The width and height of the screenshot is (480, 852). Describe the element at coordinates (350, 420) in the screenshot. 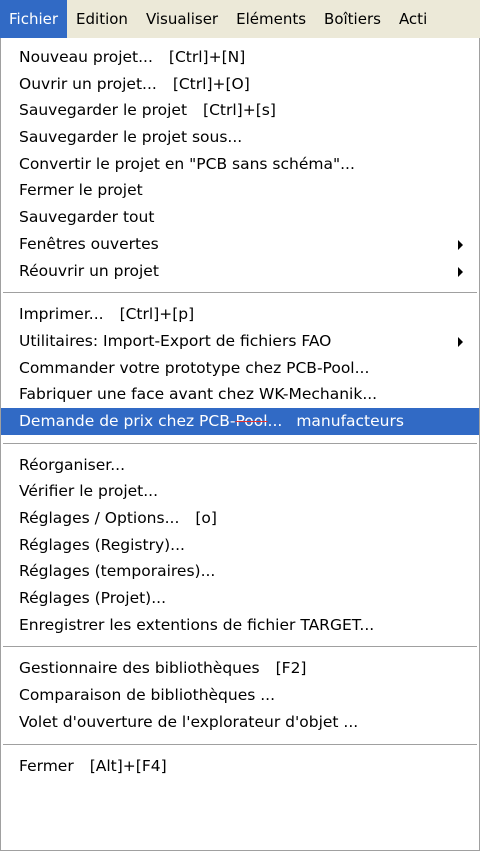

I see `menu-item-extra: manufacteurs` at that location.